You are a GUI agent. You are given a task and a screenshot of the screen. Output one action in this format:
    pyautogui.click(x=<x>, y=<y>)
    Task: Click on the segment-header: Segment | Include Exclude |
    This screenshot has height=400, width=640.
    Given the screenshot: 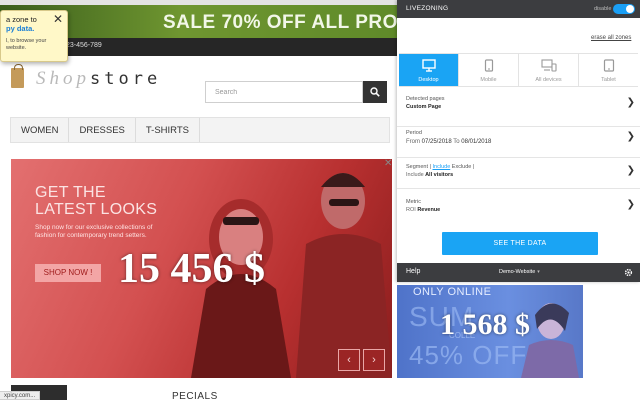 What is the action you would take?
    pyautogui.click(x=440, y=167)
    